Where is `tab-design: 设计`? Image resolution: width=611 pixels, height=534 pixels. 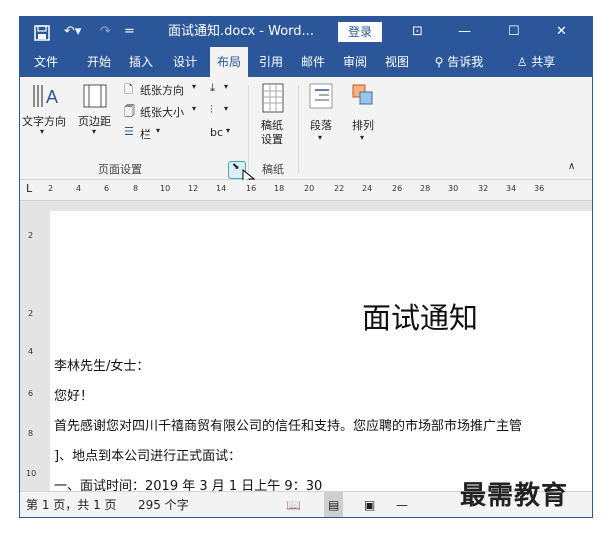 tab-design: 设计 is located at coordinates (185, 62).